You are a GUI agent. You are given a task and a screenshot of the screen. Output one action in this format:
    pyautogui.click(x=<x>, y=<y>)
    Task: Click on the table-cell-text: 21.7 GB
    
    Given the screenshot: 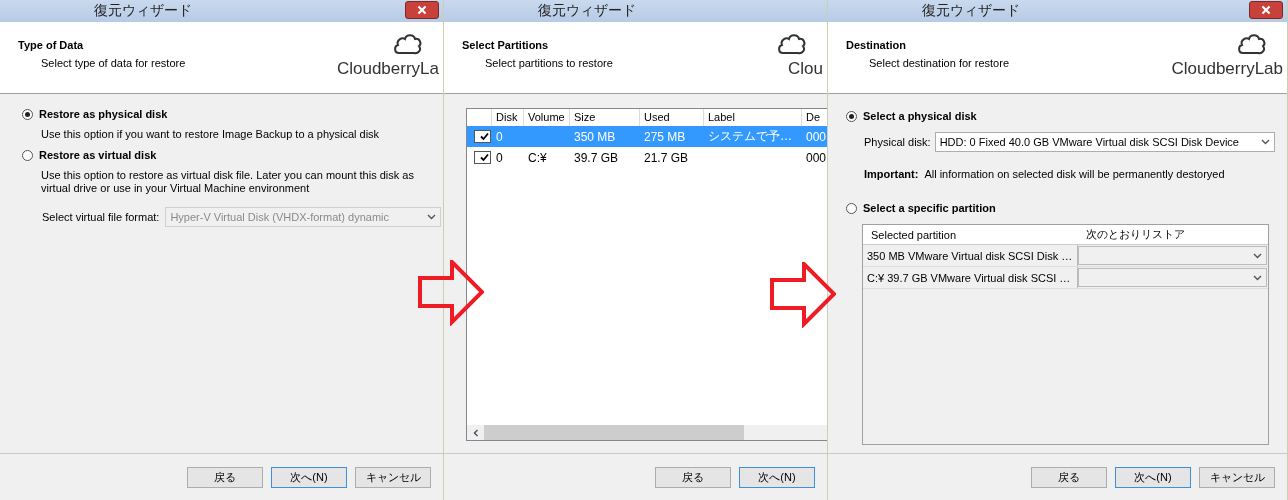 What is the action you would take?
    pyautogui.click(x=666, y=157)
    